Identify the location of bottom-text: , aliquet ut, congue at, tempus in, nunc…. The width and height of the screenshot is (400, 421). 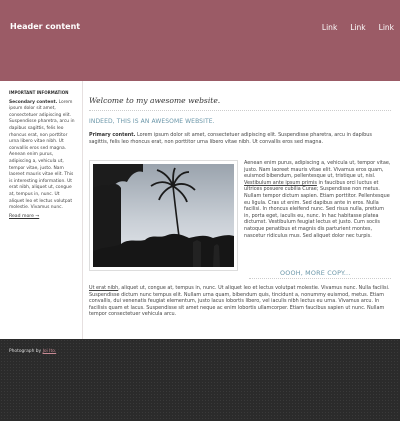
(239, 301).